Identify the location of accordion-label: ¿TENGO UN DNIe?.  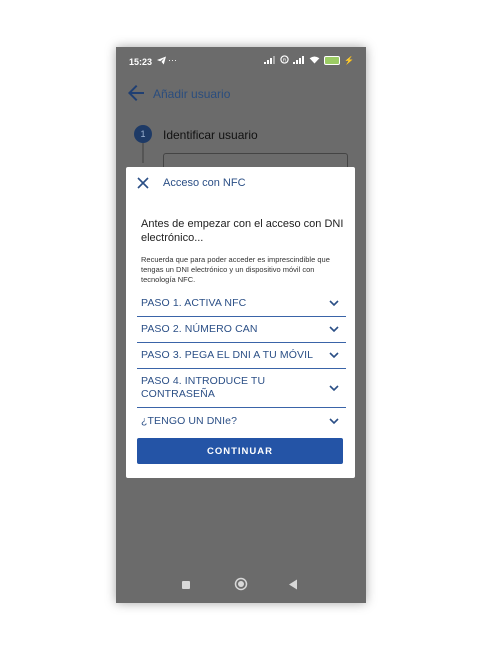
(189, 421).